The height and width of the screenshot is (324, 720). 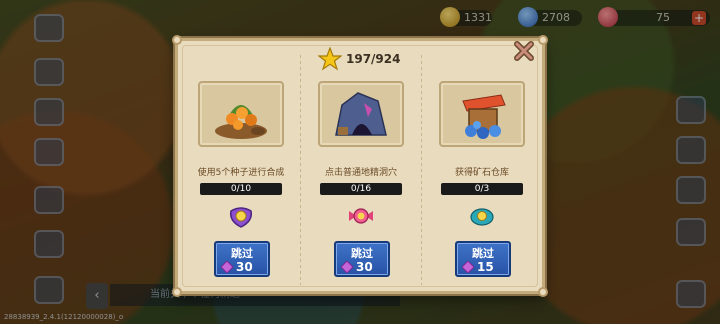 I want to click on task-progress-bar: 0/16, so click(x=361, y=189).